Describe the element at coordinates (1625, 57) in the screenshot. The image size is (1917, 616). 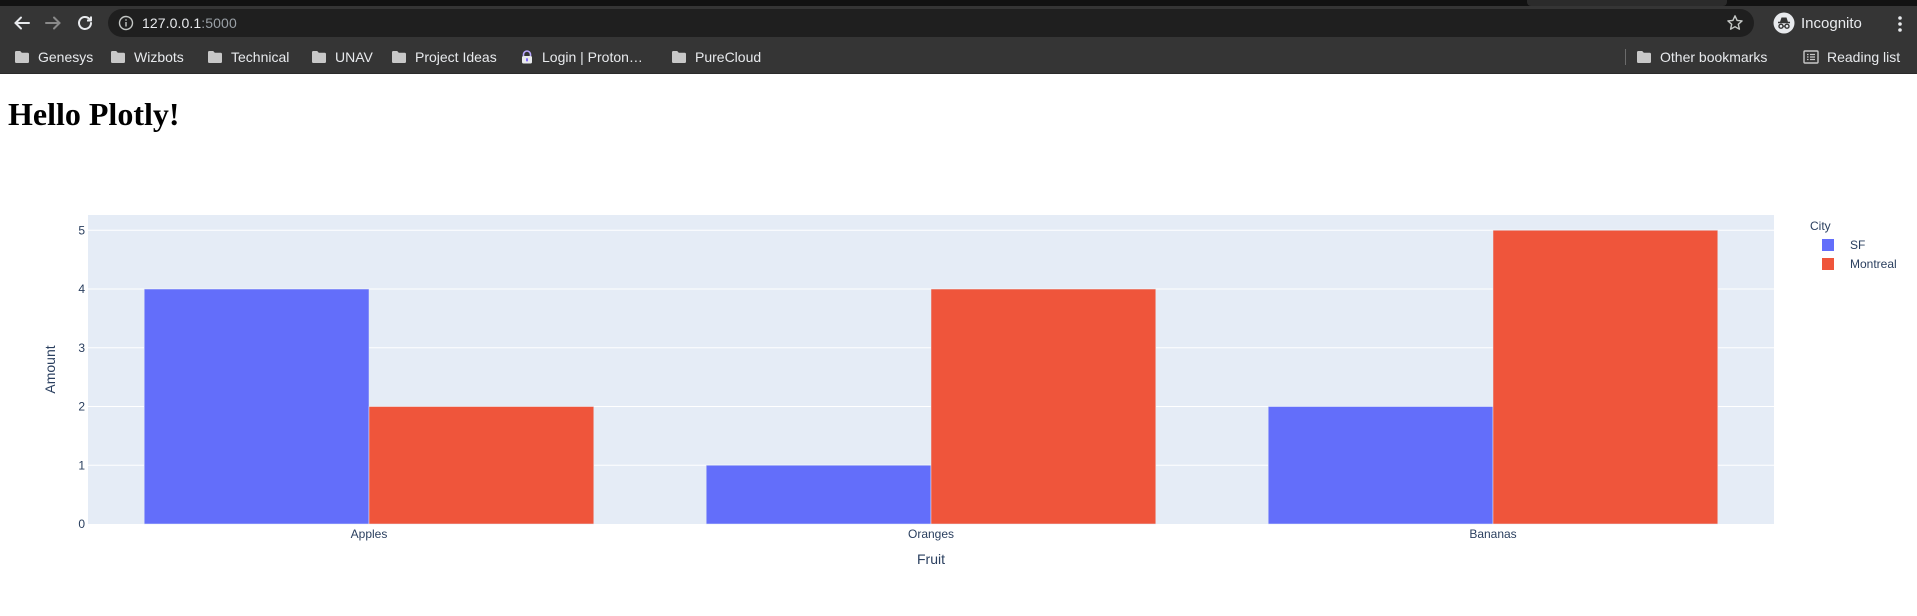
I see `bookmarks-separator` at that location.